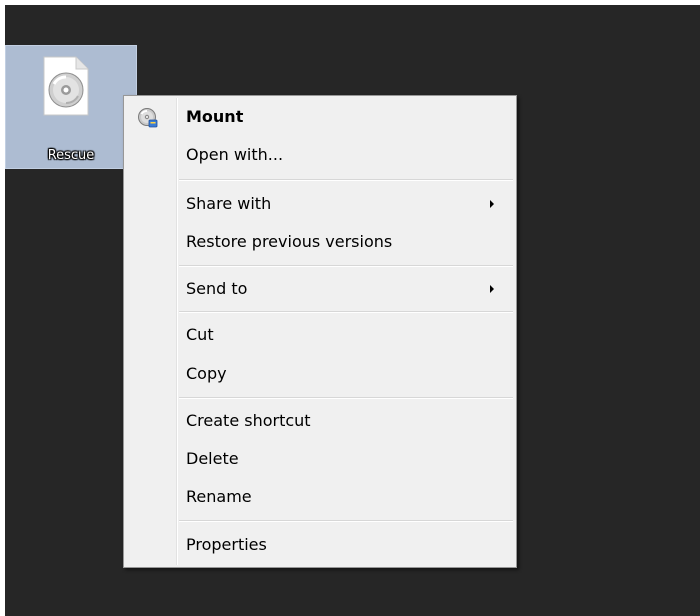 This screenshot has height=616, width=700. I want to click on menu-item-label: Send to, so click(217, 288).